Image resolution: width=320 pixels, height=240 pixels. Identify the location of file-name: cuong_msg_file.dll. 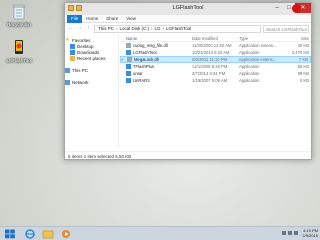
(150, 45).